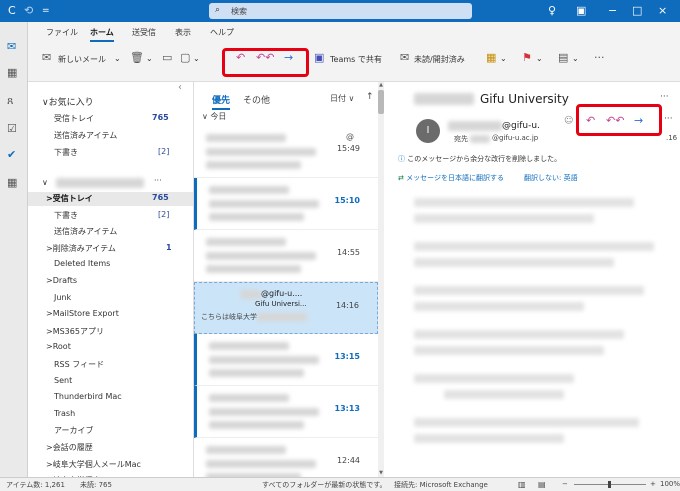 The height and width of the screenshot is (491, 680). I want to click on folder-item: Sent, so click(63, 380).